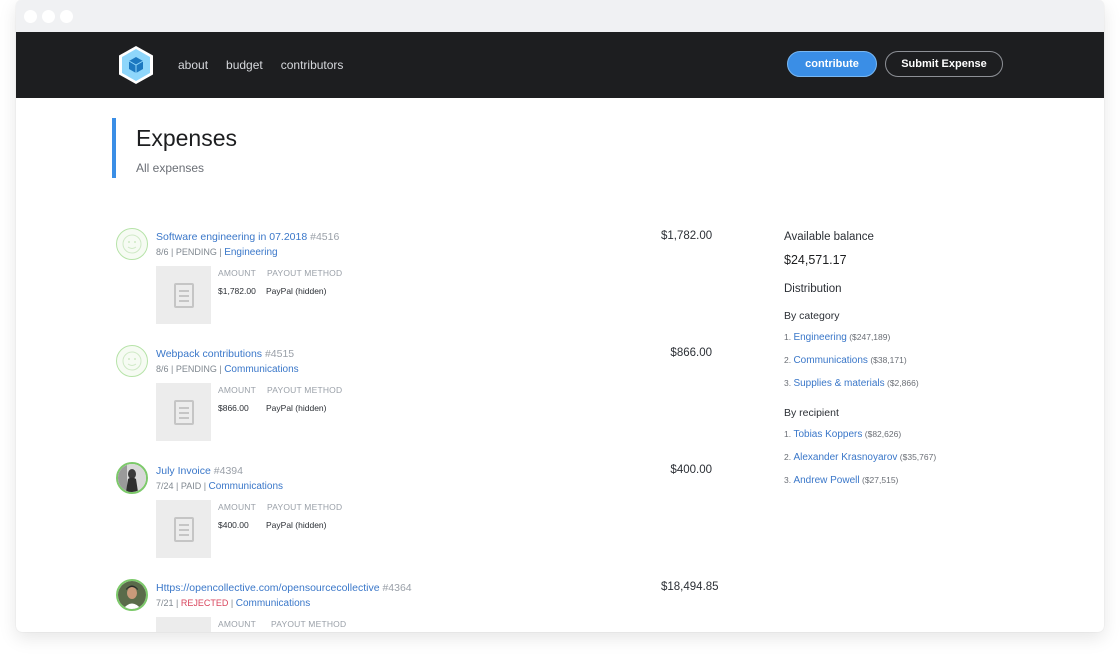 The width and height of the screenshot is (1120, 666). I want to click on available-balance-value: $24,571.17, so click(815, 260).